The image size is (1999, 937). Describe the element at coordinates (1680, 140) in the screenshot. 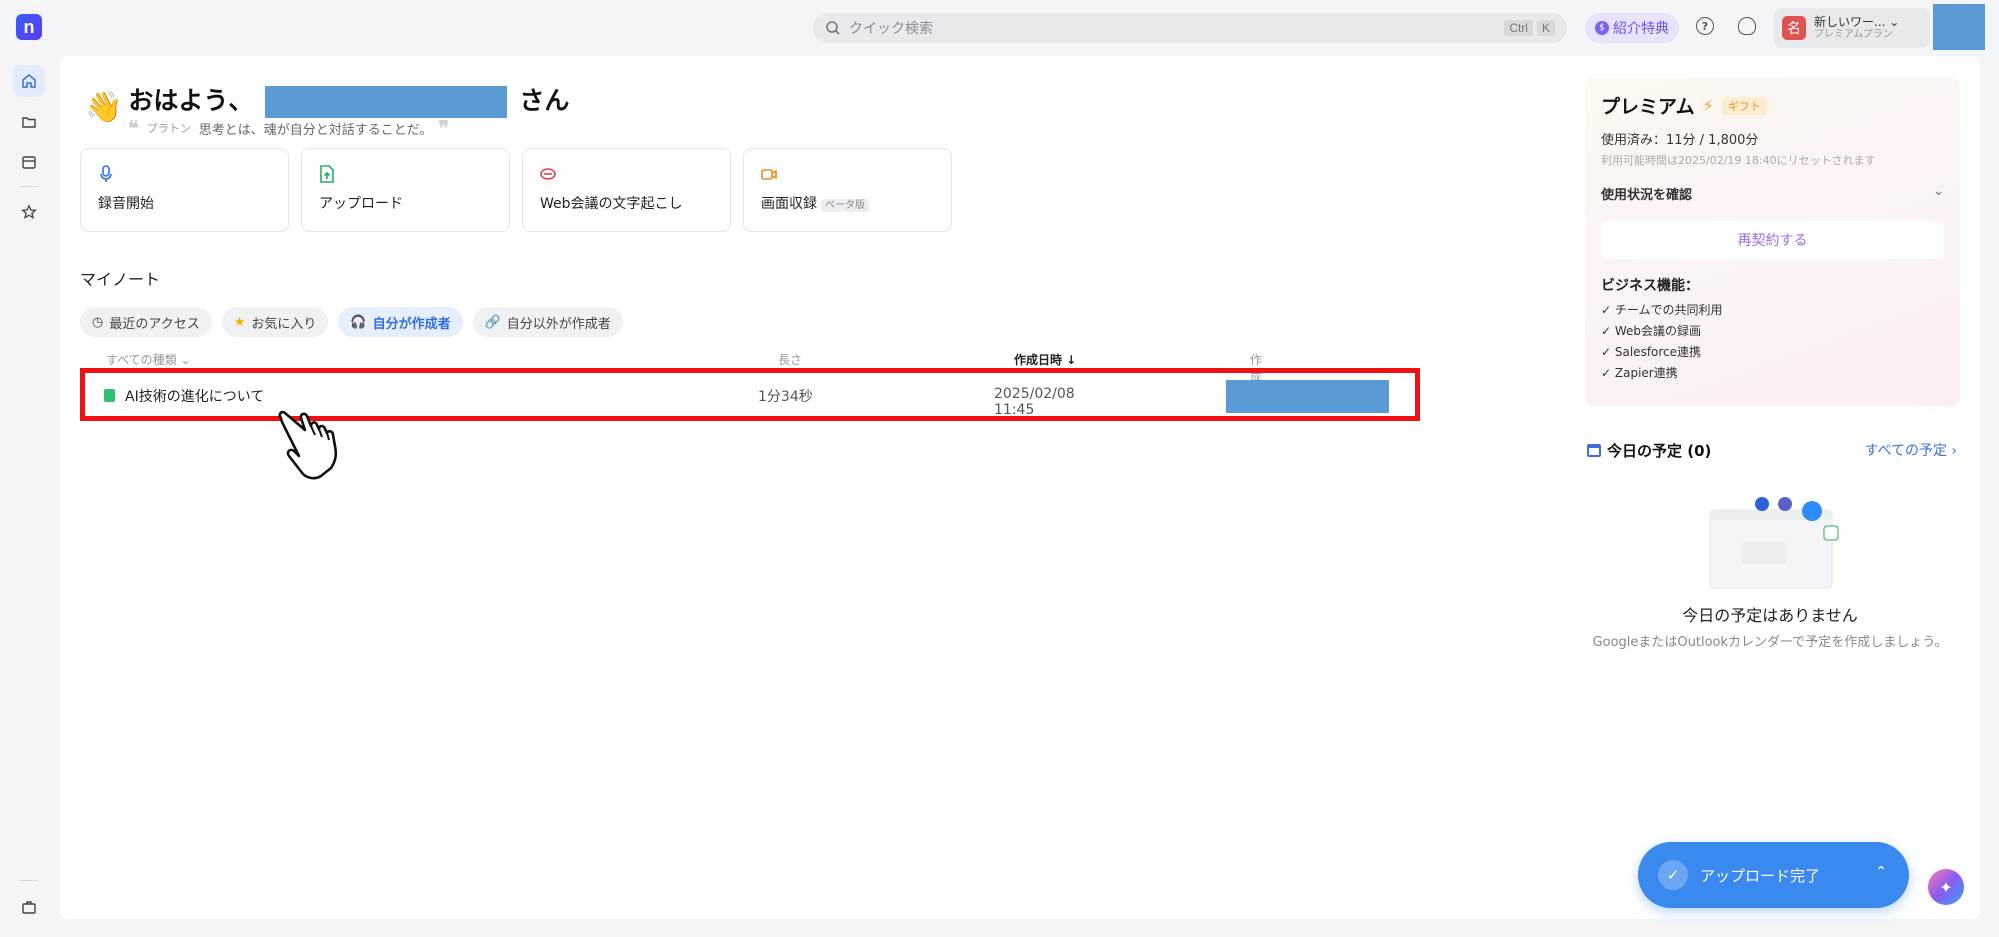

I see `usage-text: 使用済み：11分 / 1,800分` at that location.